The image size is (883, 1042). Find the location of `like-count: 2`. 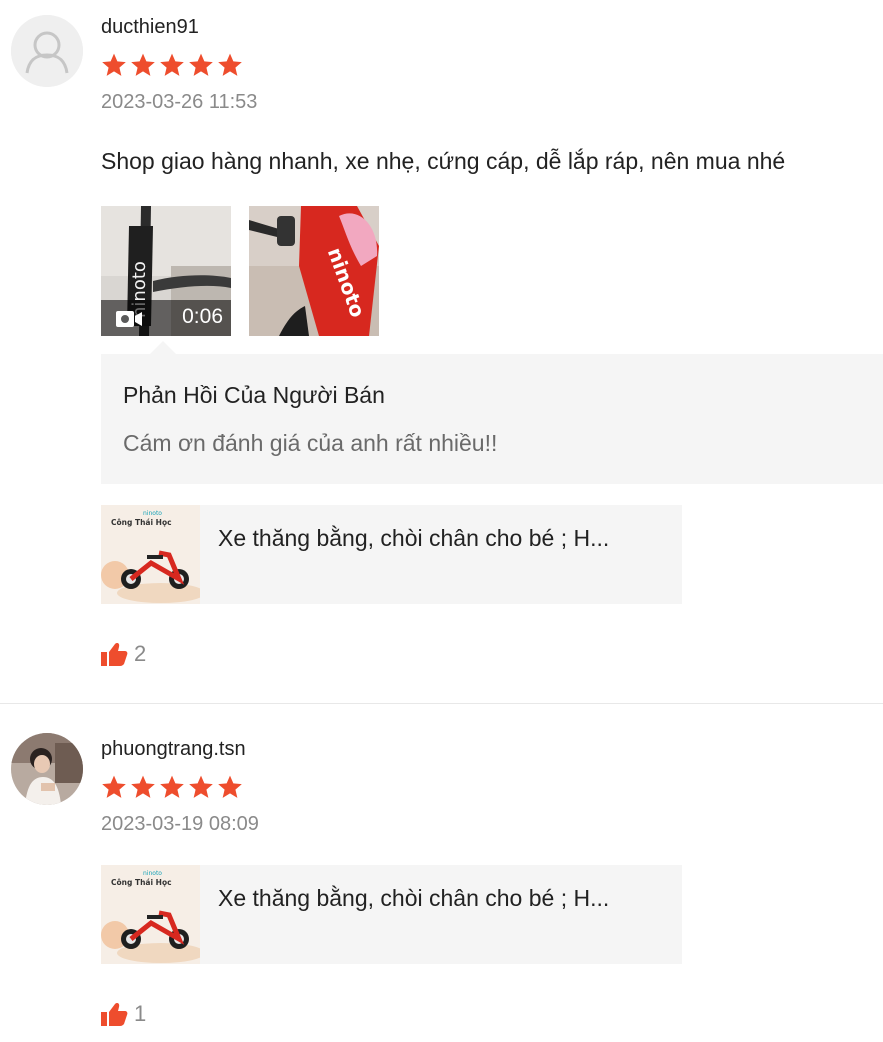

like-count: 2 is located at coordinates (140, 653).